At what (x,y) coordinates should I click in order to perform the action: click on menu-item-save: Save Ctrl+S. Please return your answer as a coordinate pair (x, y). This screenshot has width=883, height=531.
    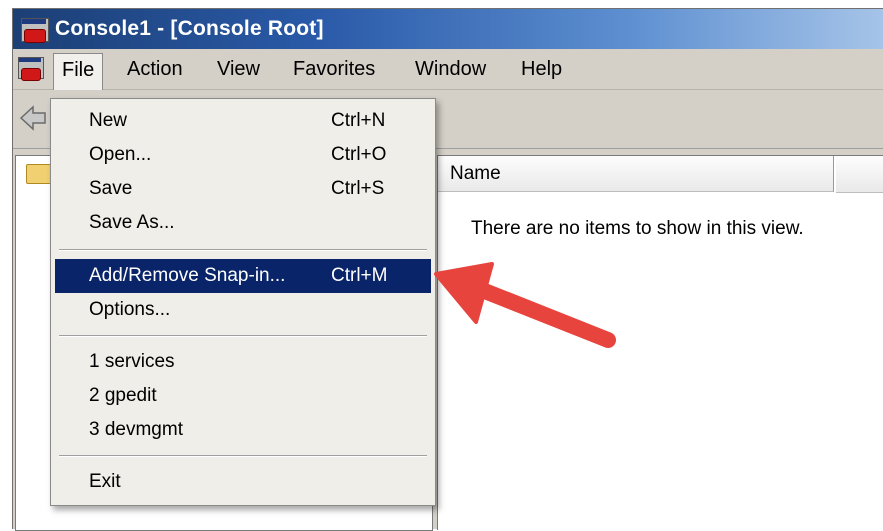
    Looking at the image, I should click on (243, 189).